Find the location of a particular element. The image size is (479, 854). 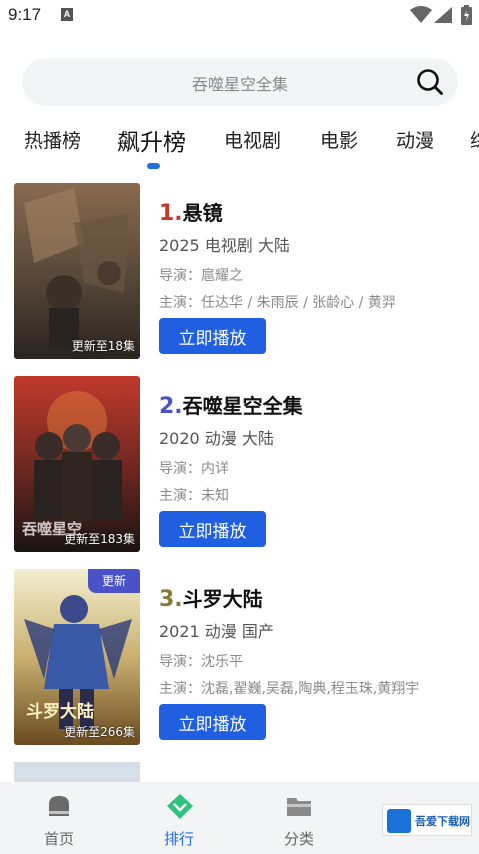

status-bar: 9:17 A is located at coordinates (239, 15).